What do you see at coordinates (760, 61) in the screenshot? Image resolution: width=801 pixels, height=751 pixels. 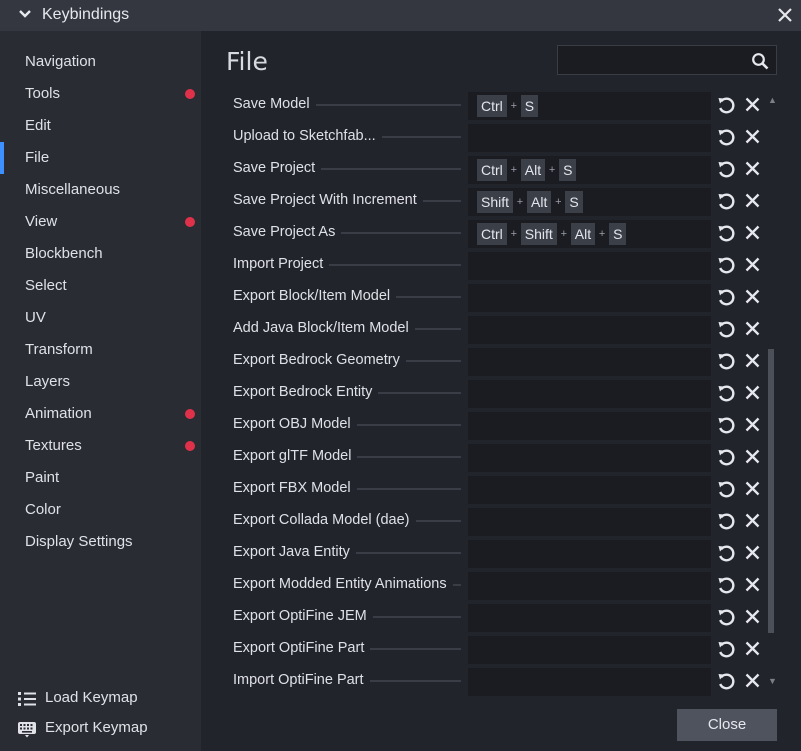 I see `search-icon` at bounding box center [760, 61].